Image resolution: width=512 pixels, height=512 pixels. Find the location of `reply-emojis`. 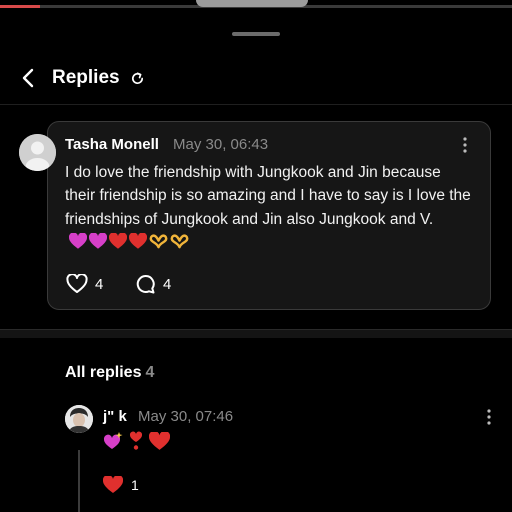

reply-emojis is located at coordinates (136, 441).